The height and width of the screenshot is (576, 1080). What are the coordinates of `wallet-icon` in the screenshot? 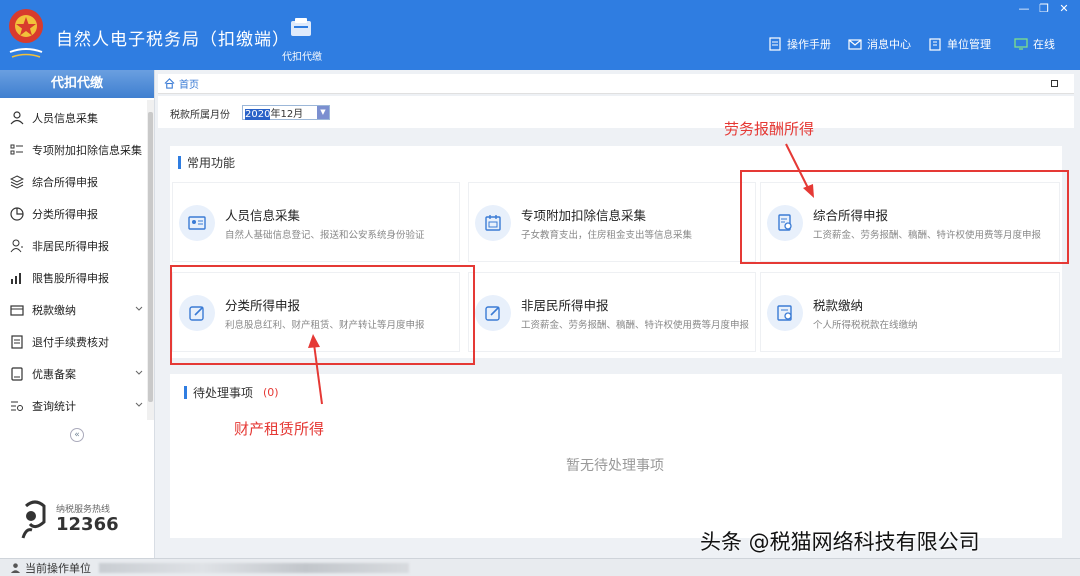 It's located at (17, 310).